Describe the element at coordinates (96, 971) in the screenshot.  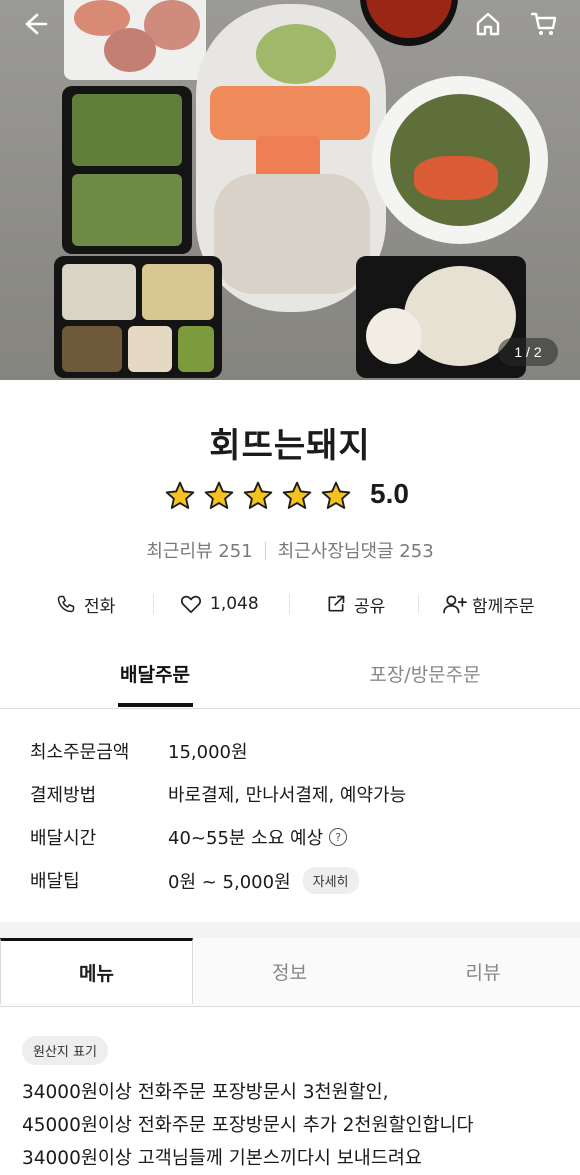
I see `tab-menu: 메뉴` at that location.